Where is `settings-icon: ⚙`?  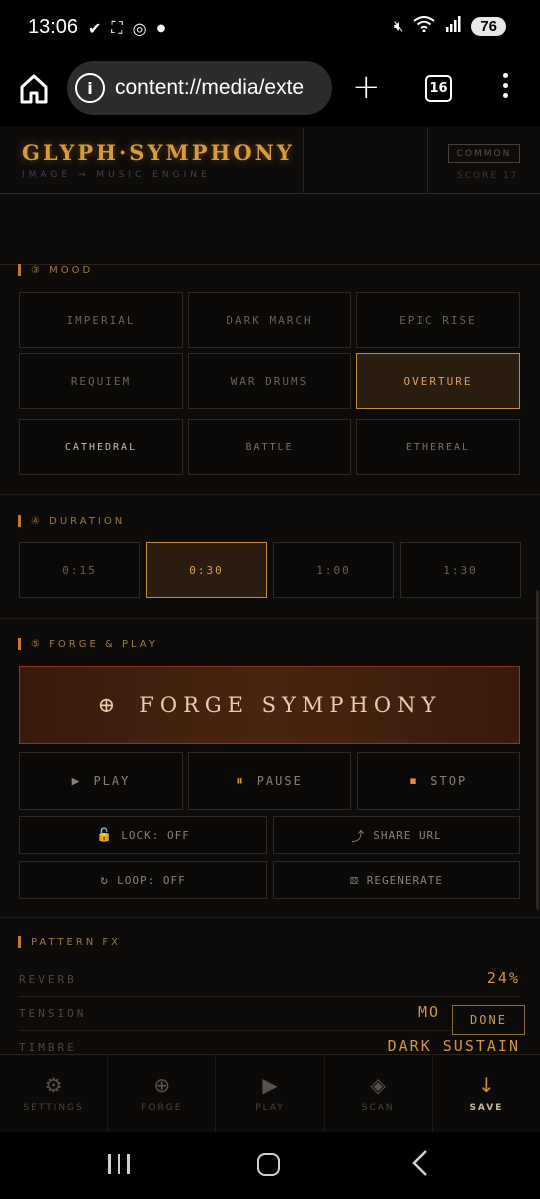 settings-icon: ⚙ is located at coordinates (53, 1084).